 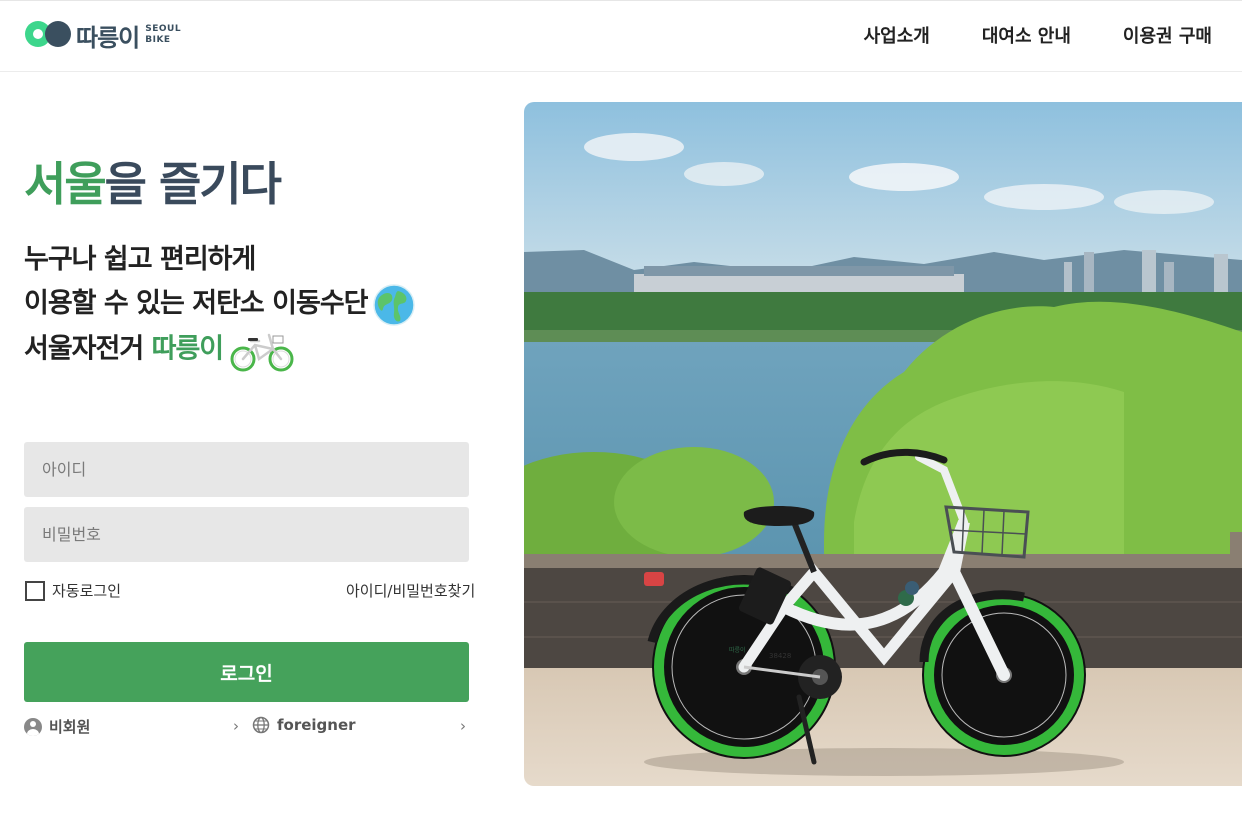 What do you see at coordinates (140, 259) in the screenshot?
I see `hero-line-1: 누구나 쉽고 편리하게` at bounding box center [140, 259].